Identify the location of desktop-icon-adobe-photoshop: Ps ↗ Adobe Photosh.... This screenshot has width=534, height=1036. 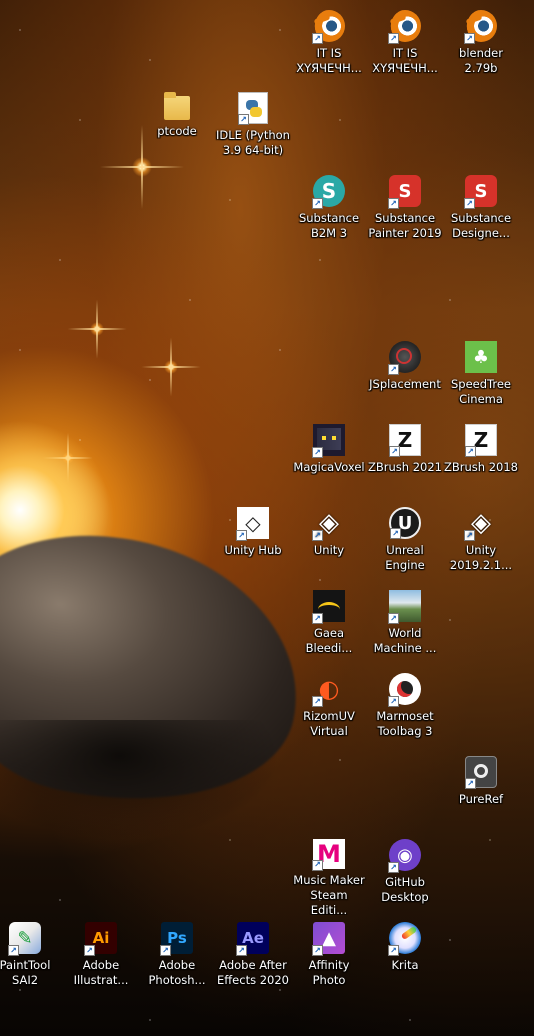
(177, 958).